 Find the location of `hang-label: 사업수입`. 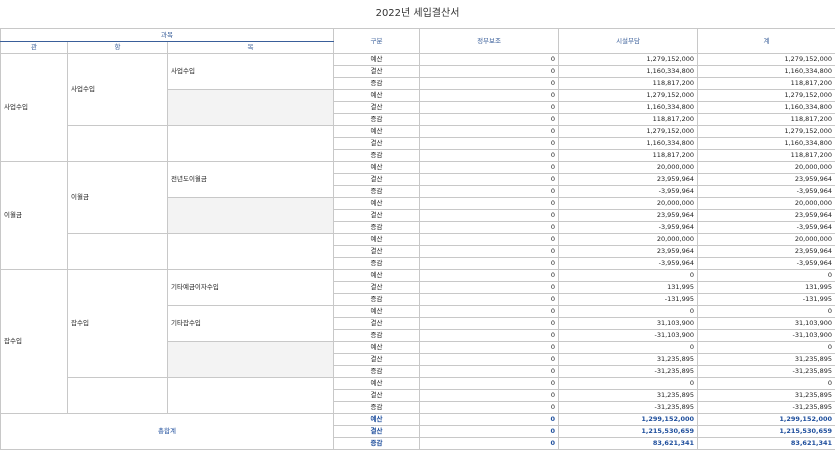

hang-label: 사업수입 is located at coordinates (117, 89).